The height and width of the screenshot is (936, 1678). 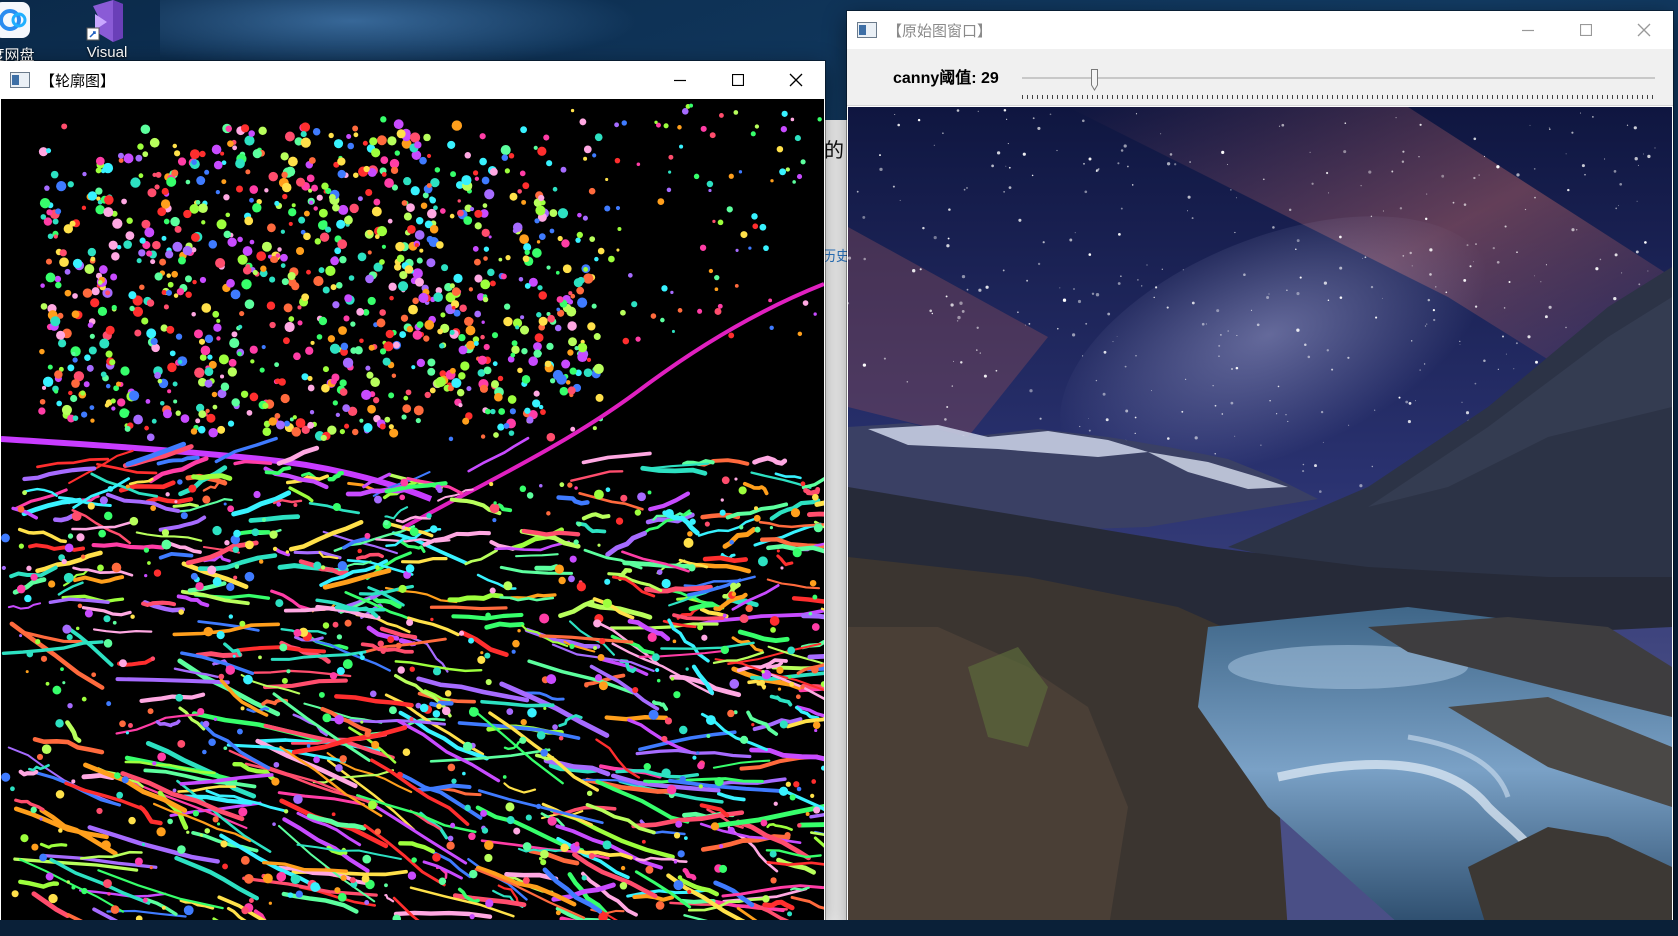 I want to click on desktop-icon-visual: Visual, so click(x=107, y=30).